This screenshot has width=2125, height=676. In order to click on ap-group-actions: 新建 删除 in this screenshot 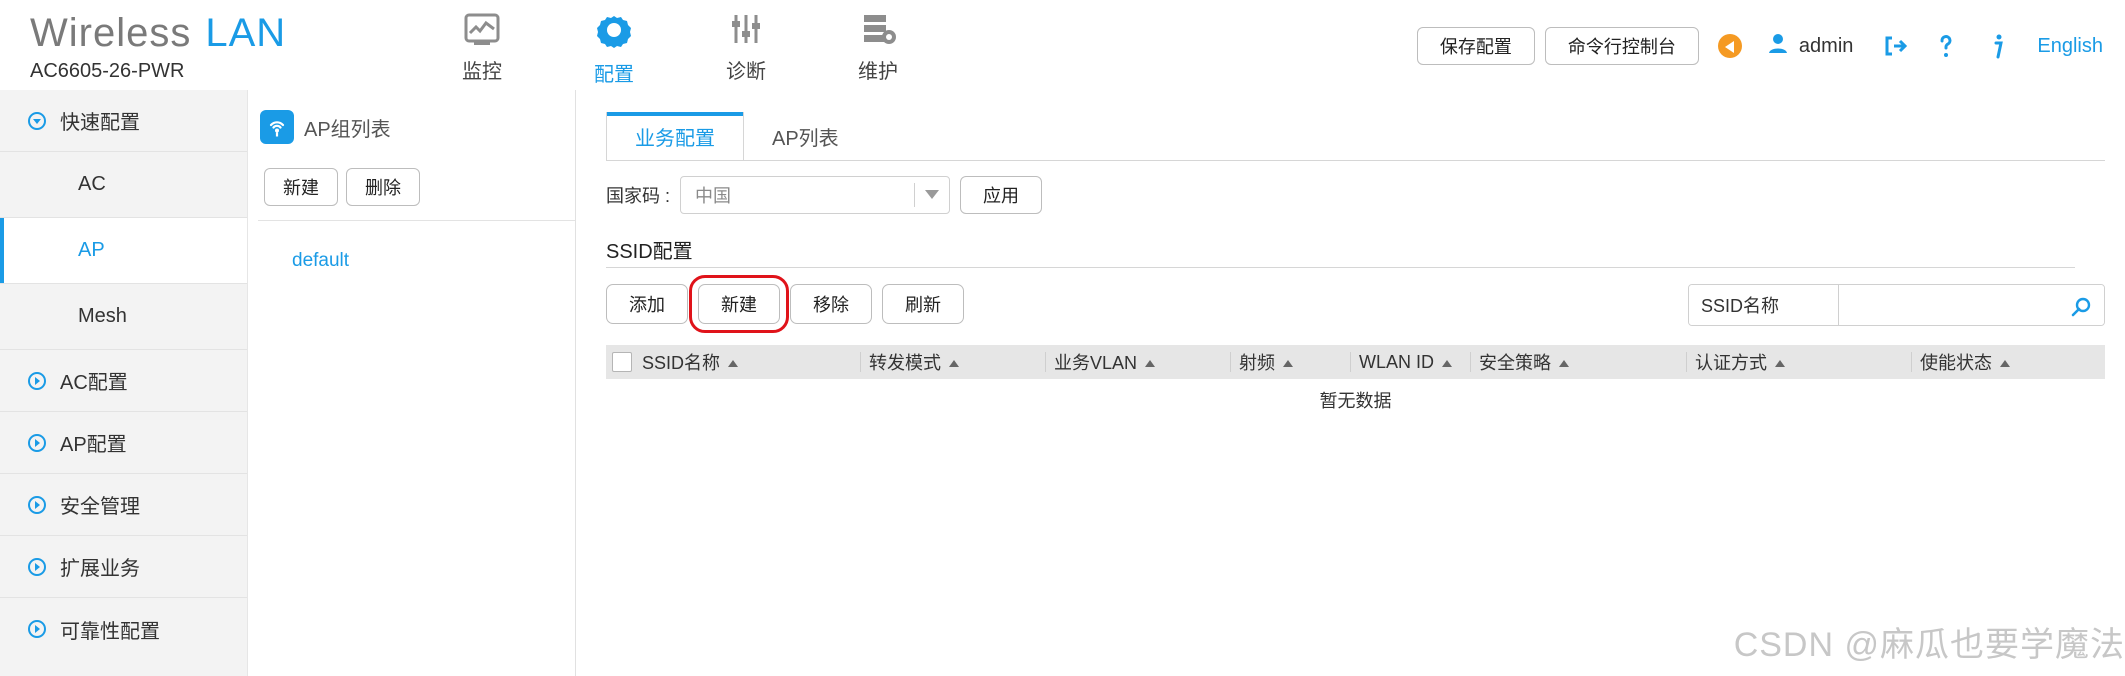, I will do `click(342, 187)`.